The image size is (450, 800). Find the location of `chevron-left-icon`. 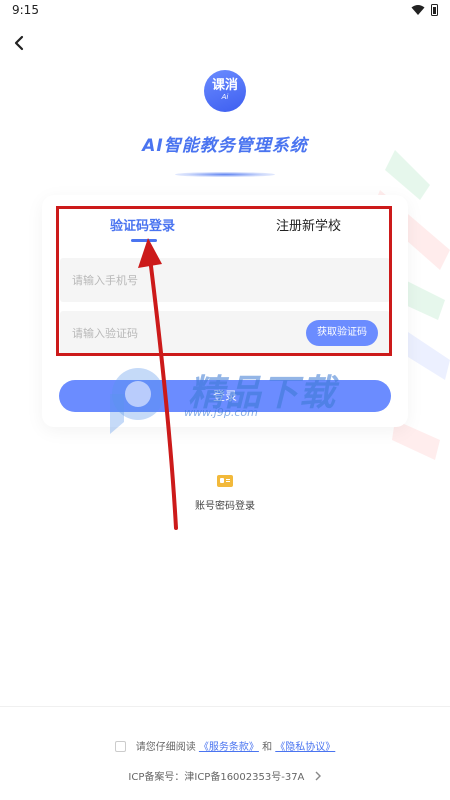

chevron-left-icon is located at coordinates (19, 43).